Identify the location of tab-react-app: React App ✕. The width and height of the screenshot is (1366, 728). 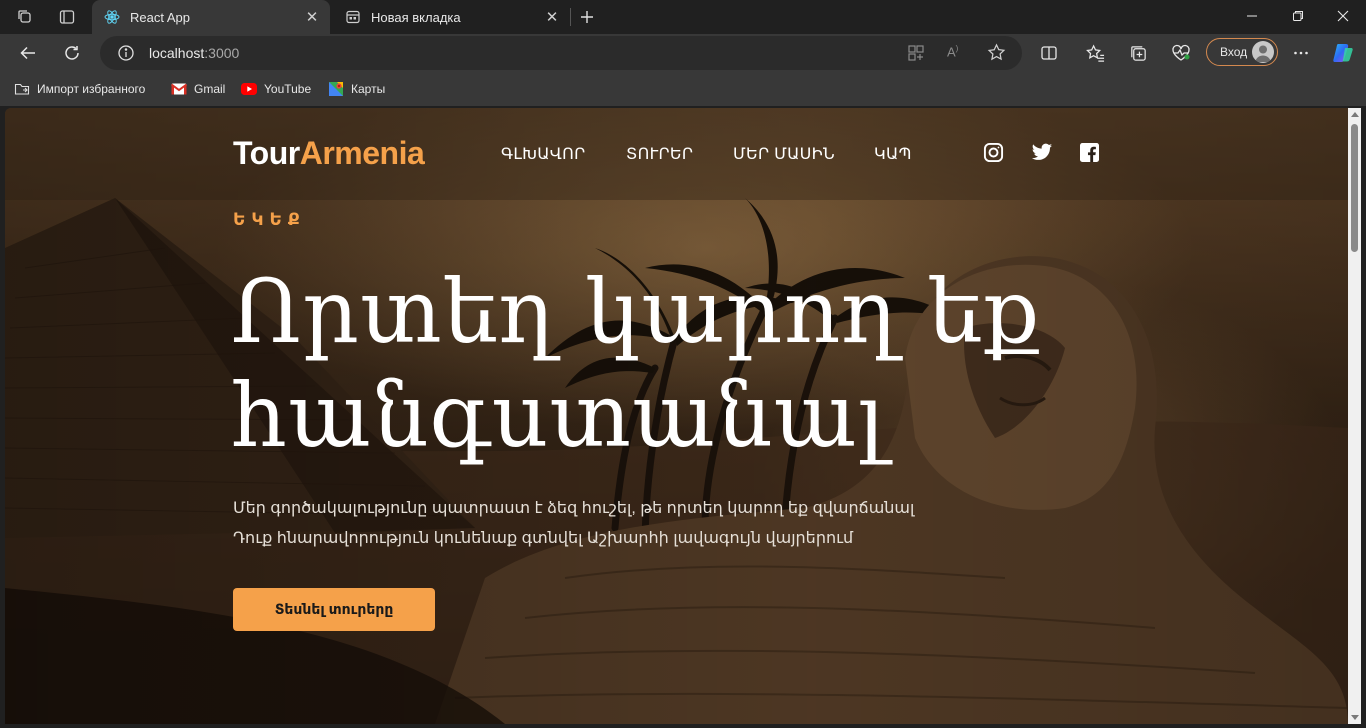
(211, 17).